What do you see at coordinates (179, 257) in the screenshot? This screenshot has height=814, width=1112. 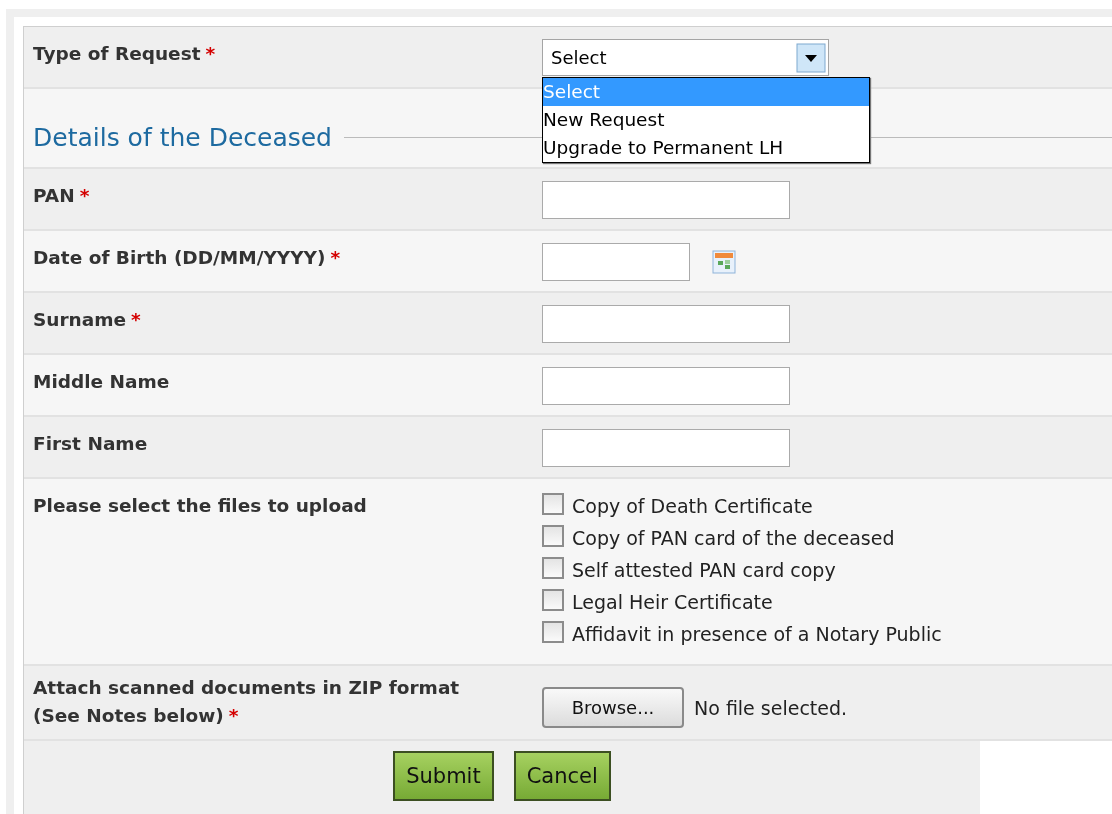 I see `field-label: Date of Birth (DD/MM/YYYY)` at bounding box center [179, 257].